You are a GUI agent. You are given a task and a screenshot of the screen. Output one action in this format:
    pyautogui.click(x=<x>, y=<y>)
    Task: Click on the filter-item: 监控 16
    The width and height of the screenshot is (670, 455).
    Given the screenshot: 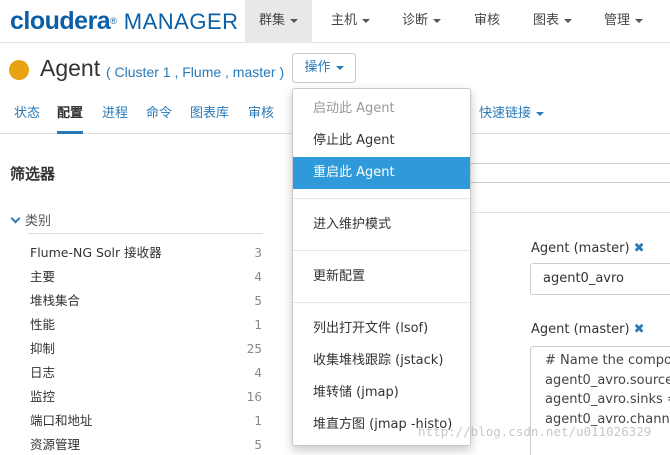 What is the action you would take?
    pyautogui.click(x=146, y=397)
    